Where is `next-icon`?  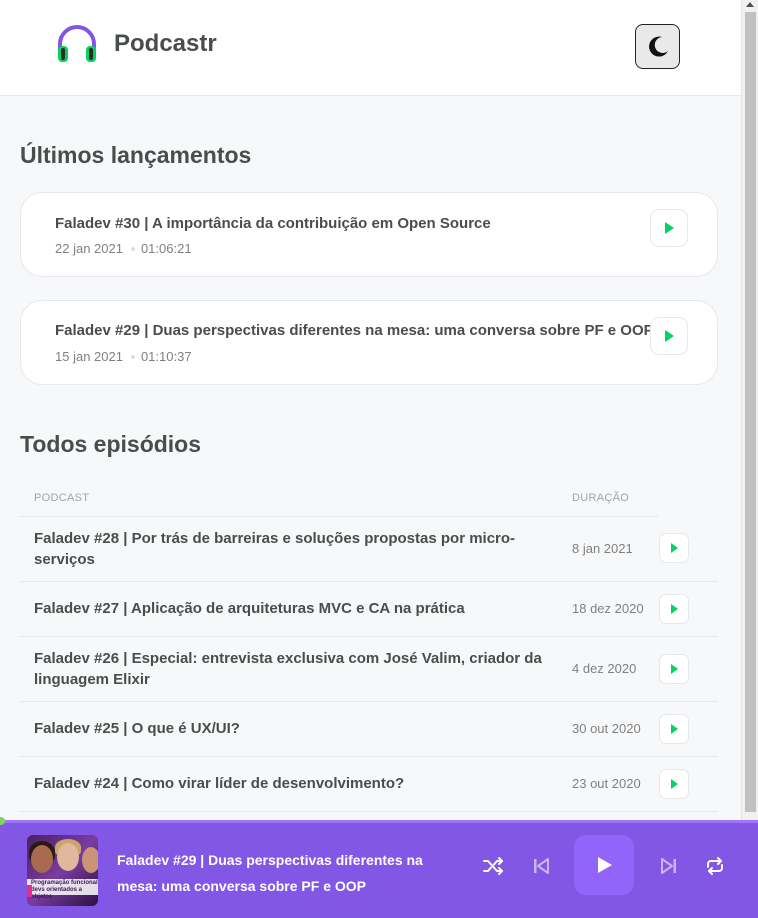
next-icon is located at coordinates (668, 866).